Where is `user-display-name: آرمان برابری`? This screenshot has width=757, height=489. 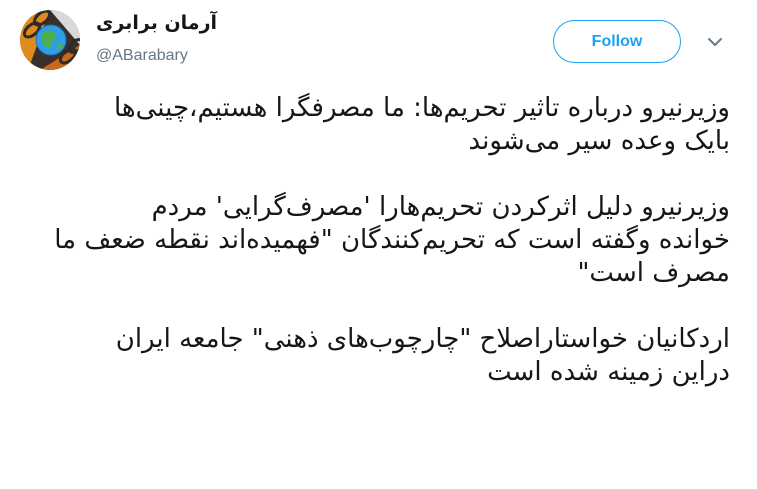
user-display-name: آرمان برابری is located at coordinates (161, 23).